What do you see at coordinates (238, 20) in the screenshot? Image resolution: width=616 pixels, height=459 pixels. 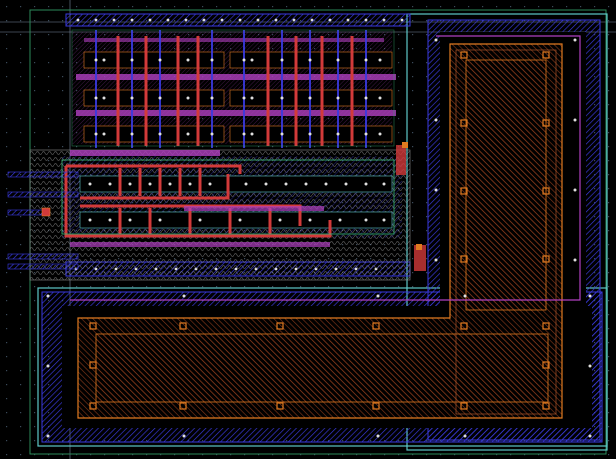 I see `vdd-rail-top` at bounding box center [238, 20].